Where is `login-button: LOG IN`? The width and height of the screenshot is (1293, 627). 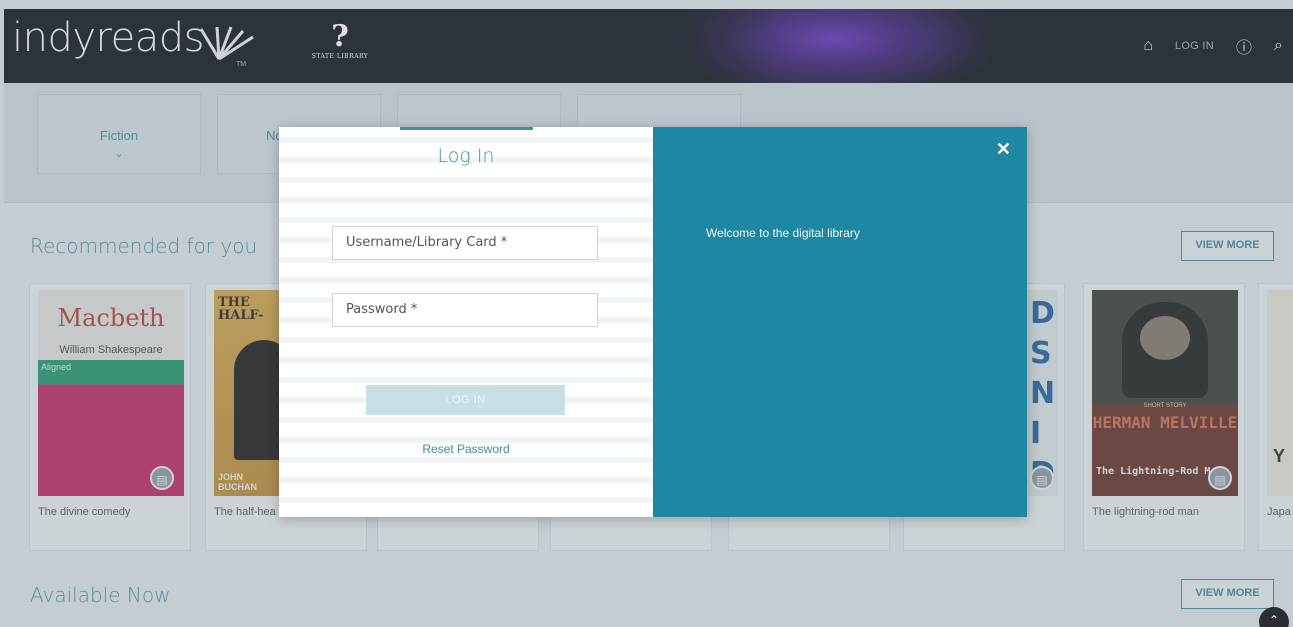
login-button: LOG IN is located at coordinates (465, 400).